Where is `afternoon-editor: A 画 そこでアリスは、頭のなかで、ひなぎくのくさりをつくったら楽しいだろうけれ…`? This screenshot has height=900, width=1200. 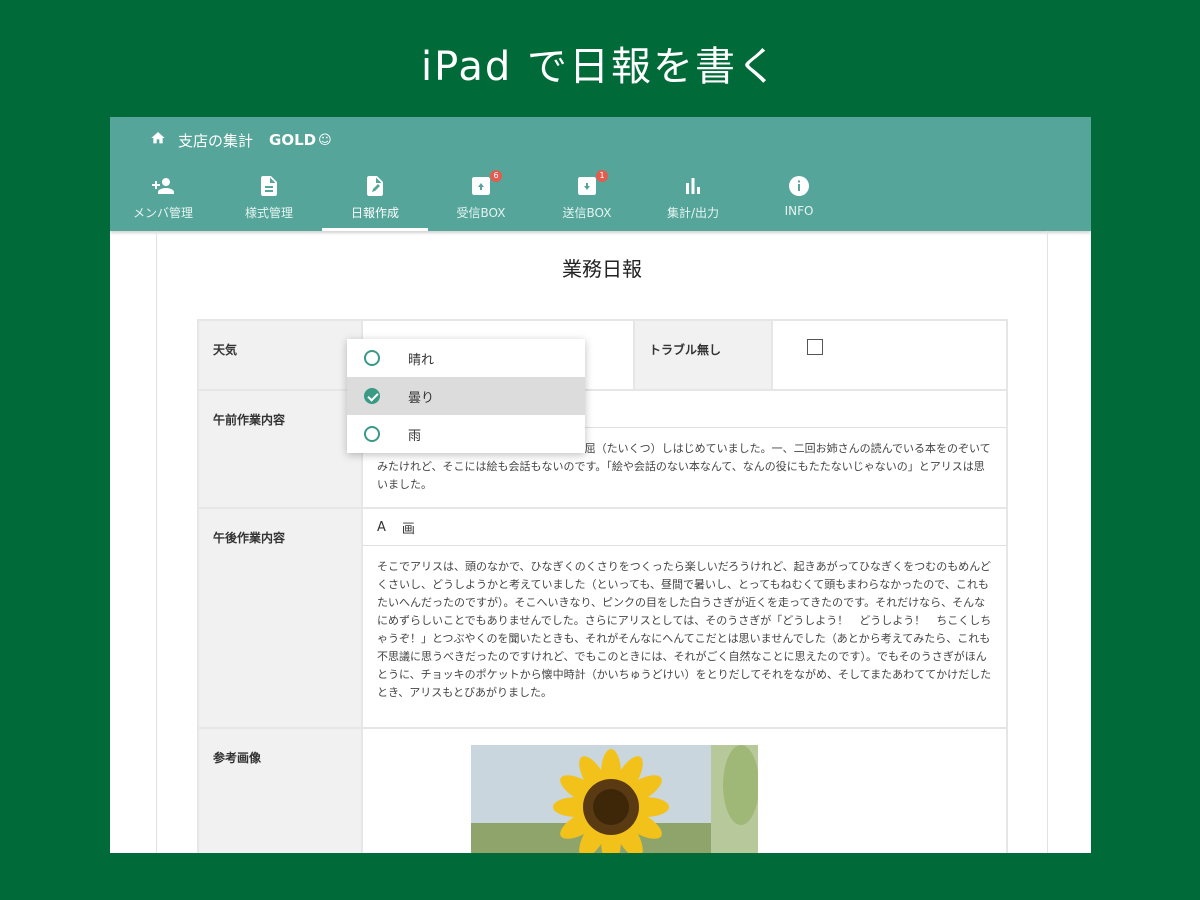
afternoon-editor: A 画 そこでアリスは、頭のなかで、ひなぎくのくさりをつくったら楽しいだろうけれ… is located at coordinates (684, 618).